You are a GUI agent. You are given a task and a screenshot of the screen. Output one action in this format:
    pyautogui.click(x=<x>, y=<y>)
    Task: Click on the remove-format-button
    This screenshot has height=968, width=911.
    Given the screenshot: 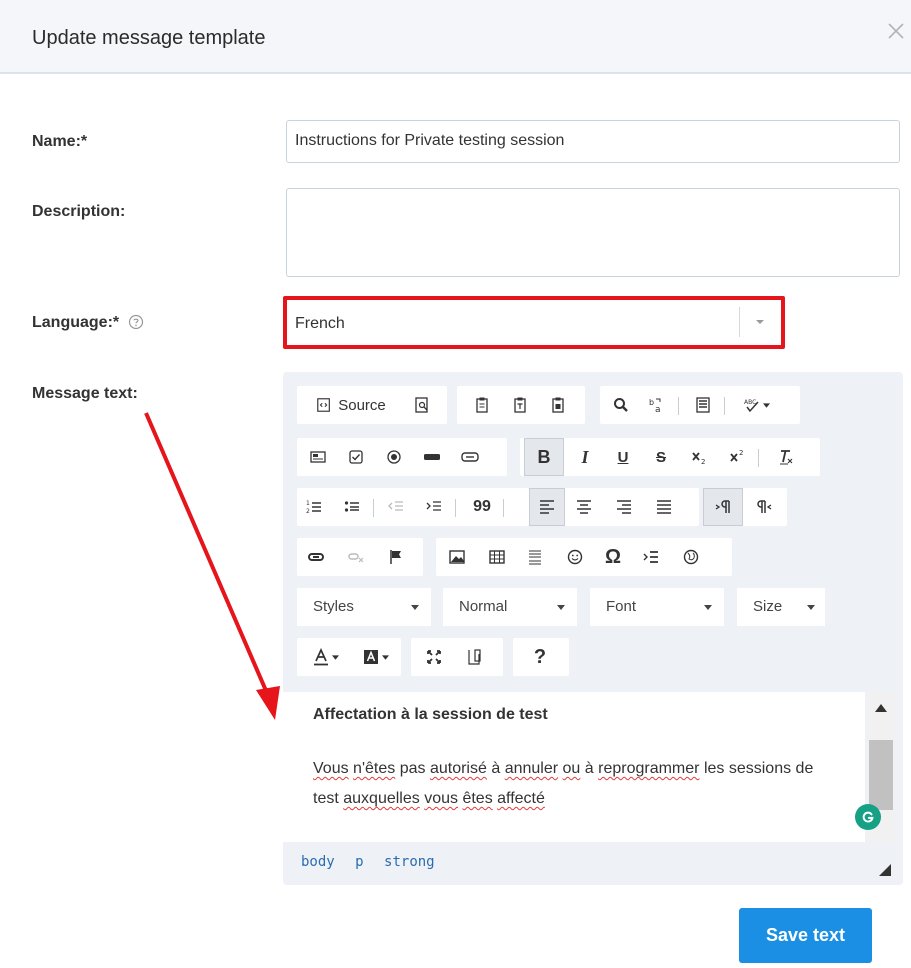 What is the action you would take?
    pyautogui.click(x=785, y=457)
    